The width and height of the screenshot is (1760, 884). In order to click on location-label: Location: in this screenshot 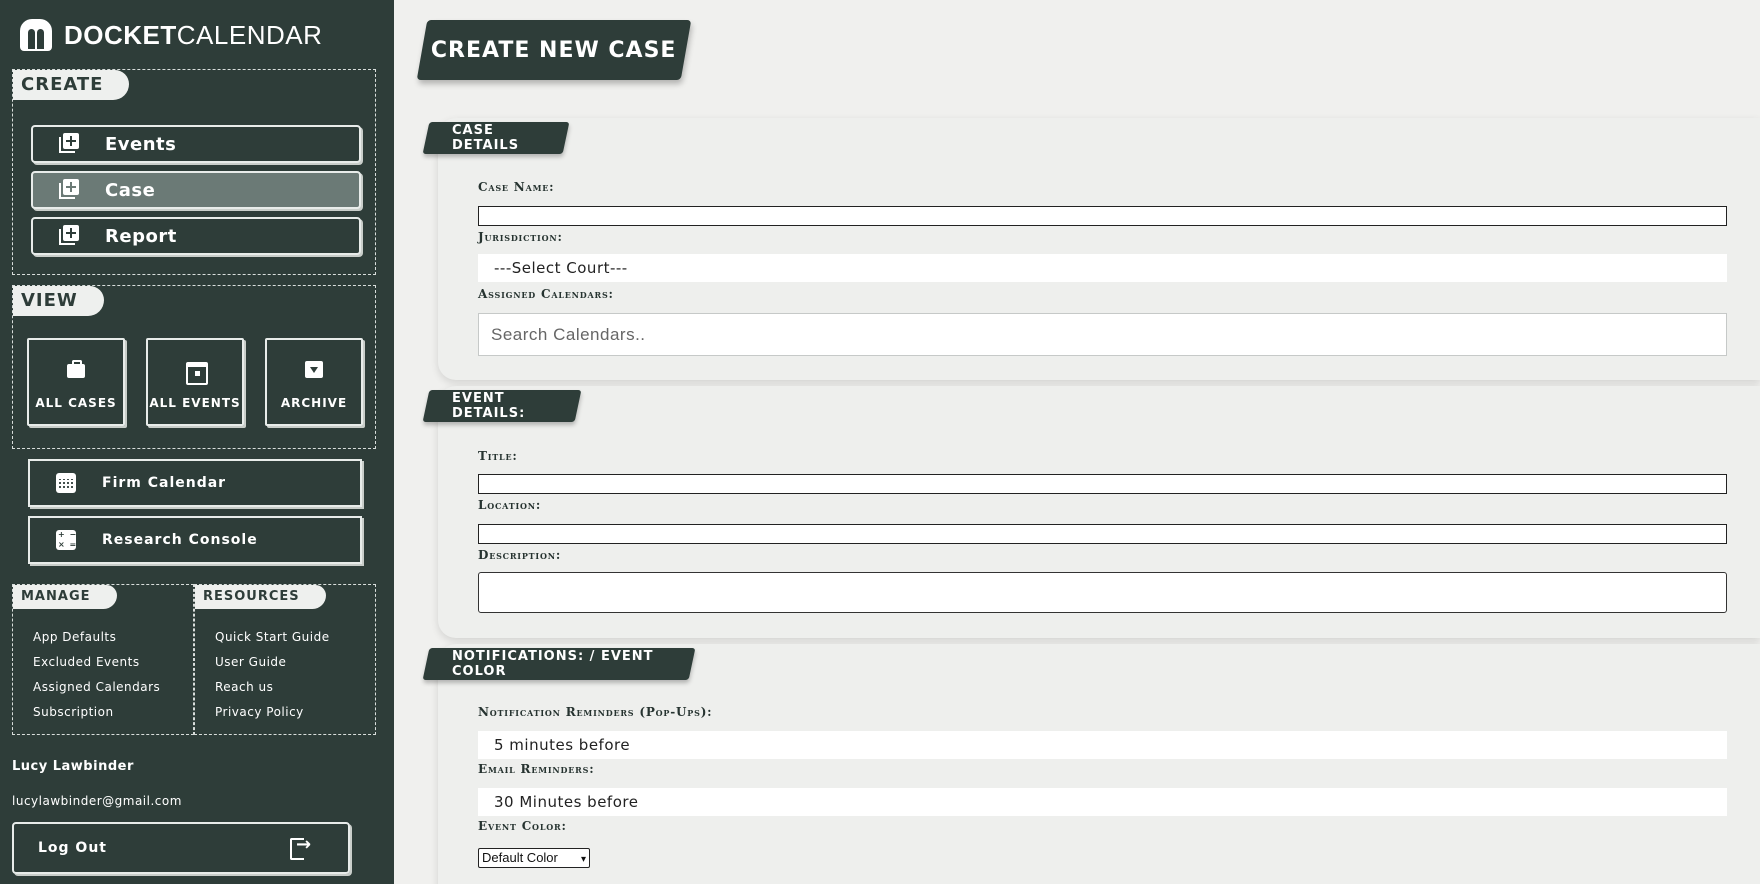, I will do `click(510, 505)`.